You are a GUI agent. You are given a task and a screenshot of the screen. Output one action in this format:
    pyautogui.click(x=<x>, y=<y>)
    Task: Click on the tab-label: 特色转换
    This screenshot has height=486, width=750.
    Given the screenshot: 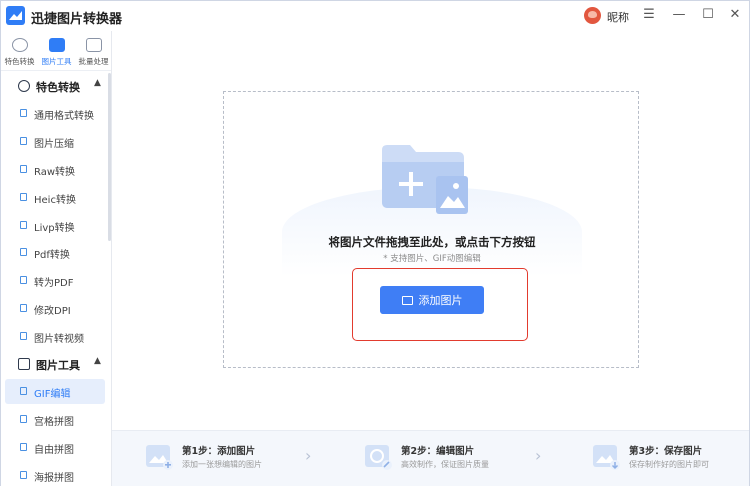 What is the action you would take?
    pyautogui.click(x=19, y=61)
    